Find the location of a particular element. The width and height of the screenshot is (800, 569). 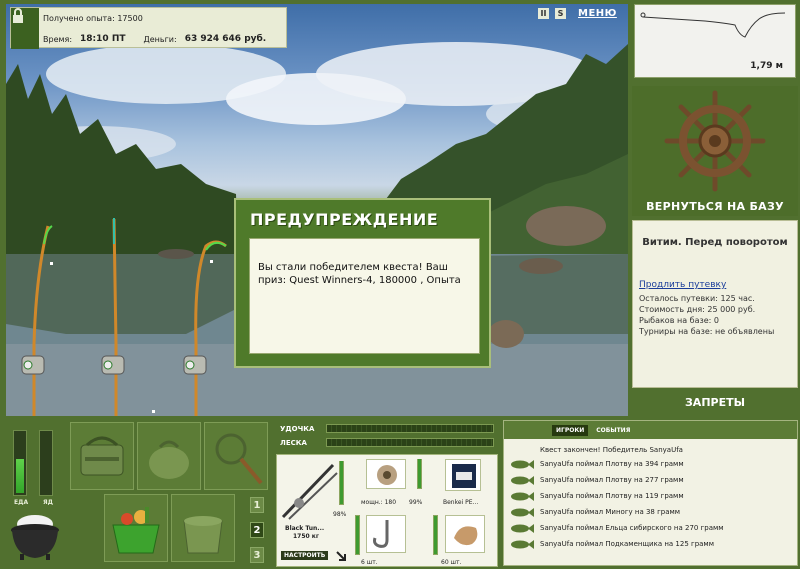

top-controls: II S МЕНЮ is located at coordinates (577, 13).